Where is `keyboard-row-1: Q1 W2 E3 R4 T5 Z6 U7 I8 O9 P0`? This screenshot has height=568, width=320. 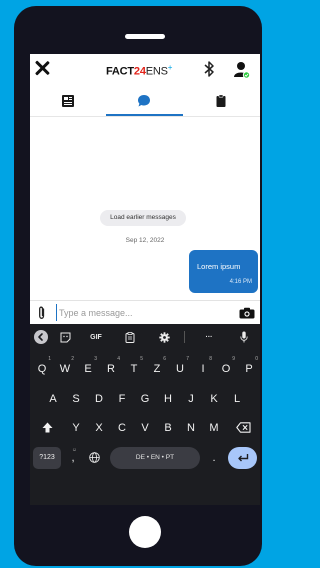 keyboard-row-1: Q1 W2 E3 R4 T5 Z6 U7 I8 O9 P0 is located at coordinates (145, 368).